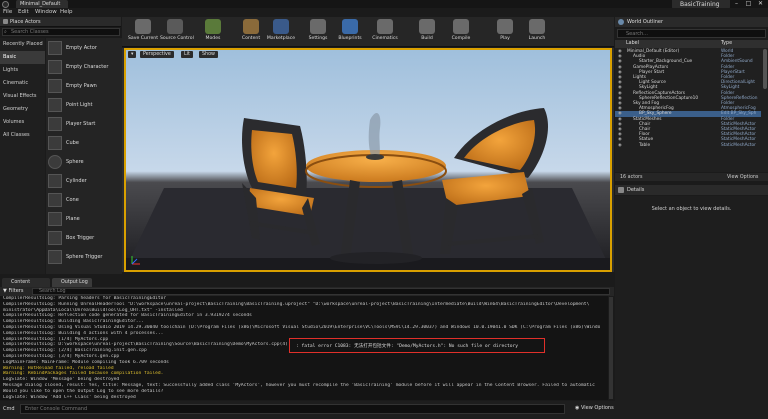  Describe the element at coordinates (208, 54) in the screenshot. I see `show-button: Show` at that location.